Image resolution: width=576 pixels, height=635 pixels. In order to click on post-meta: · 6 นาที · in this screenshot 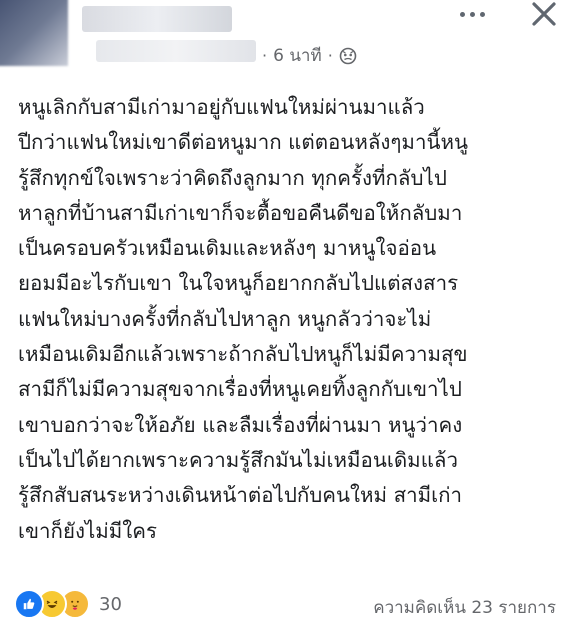, I will do `click(309, 55)`.